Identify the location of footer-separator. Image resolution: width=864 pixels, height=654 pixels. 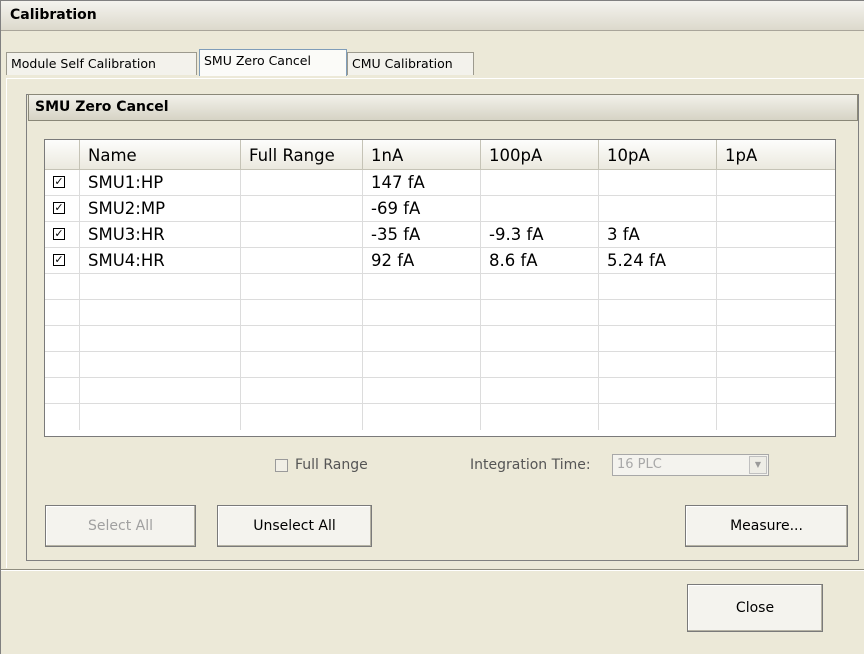
(432, 570).